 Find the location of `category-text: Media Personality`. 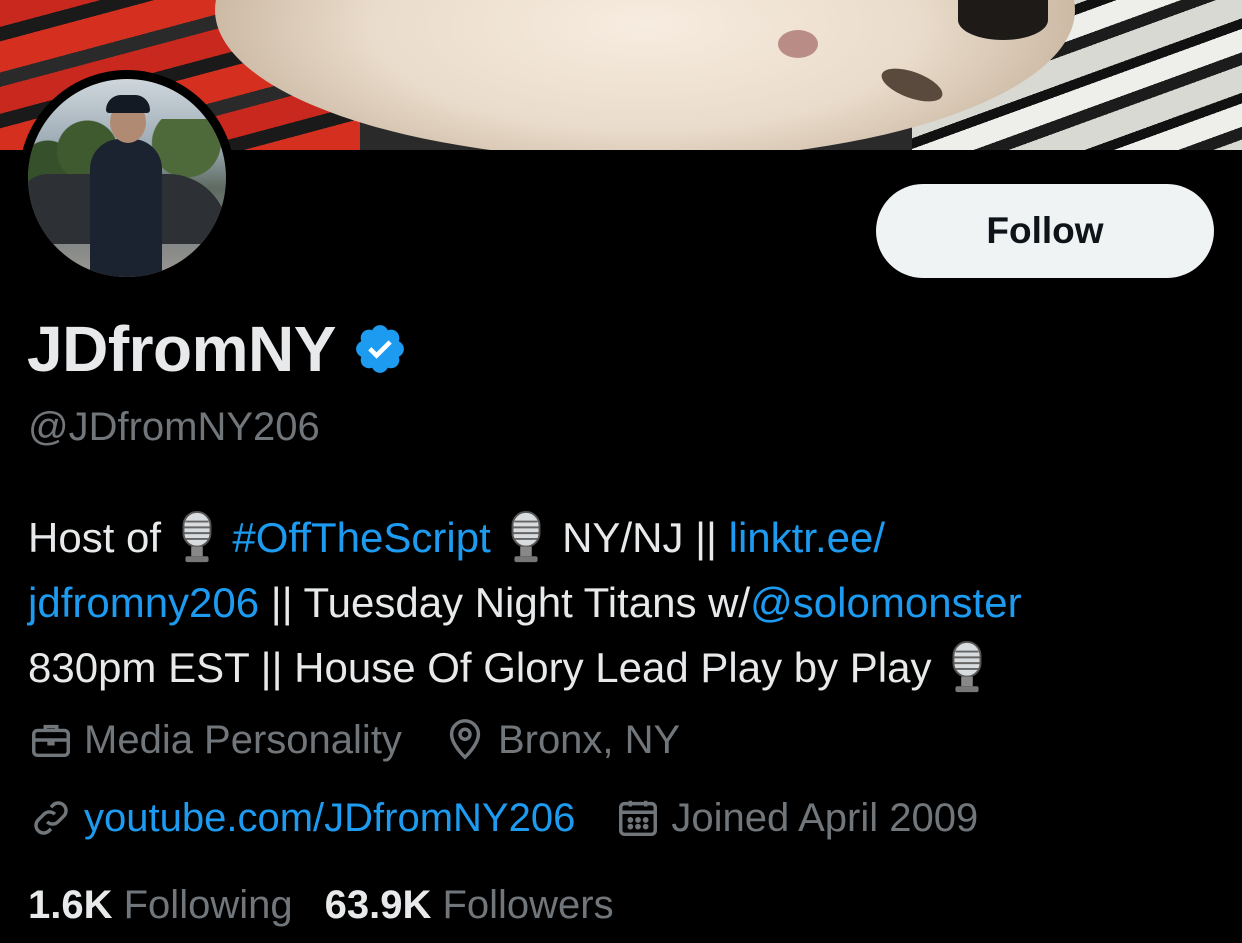

category-text: Media Personality is located at coordinates (243, 739).